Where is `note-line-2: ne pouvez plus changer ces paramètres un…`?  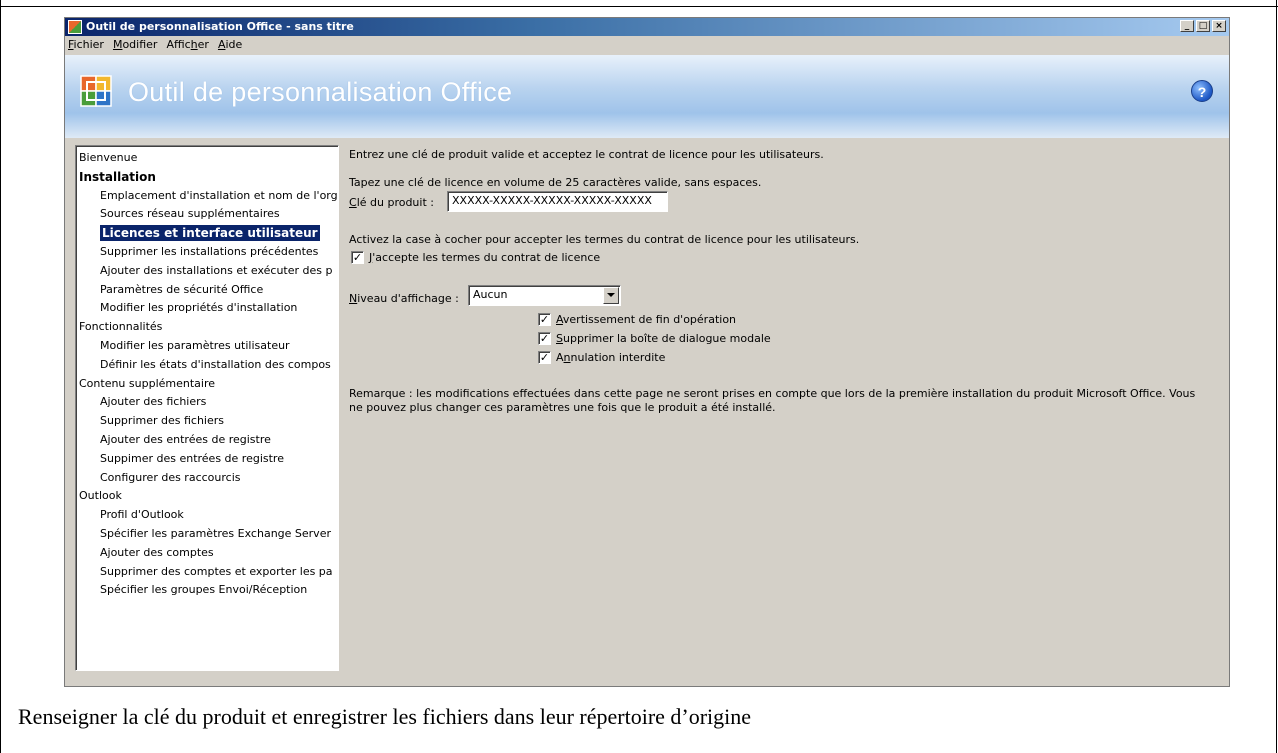
note-line-2: ne pouvez plus changer ces paramètres un… is located at coordinates (562, 407).